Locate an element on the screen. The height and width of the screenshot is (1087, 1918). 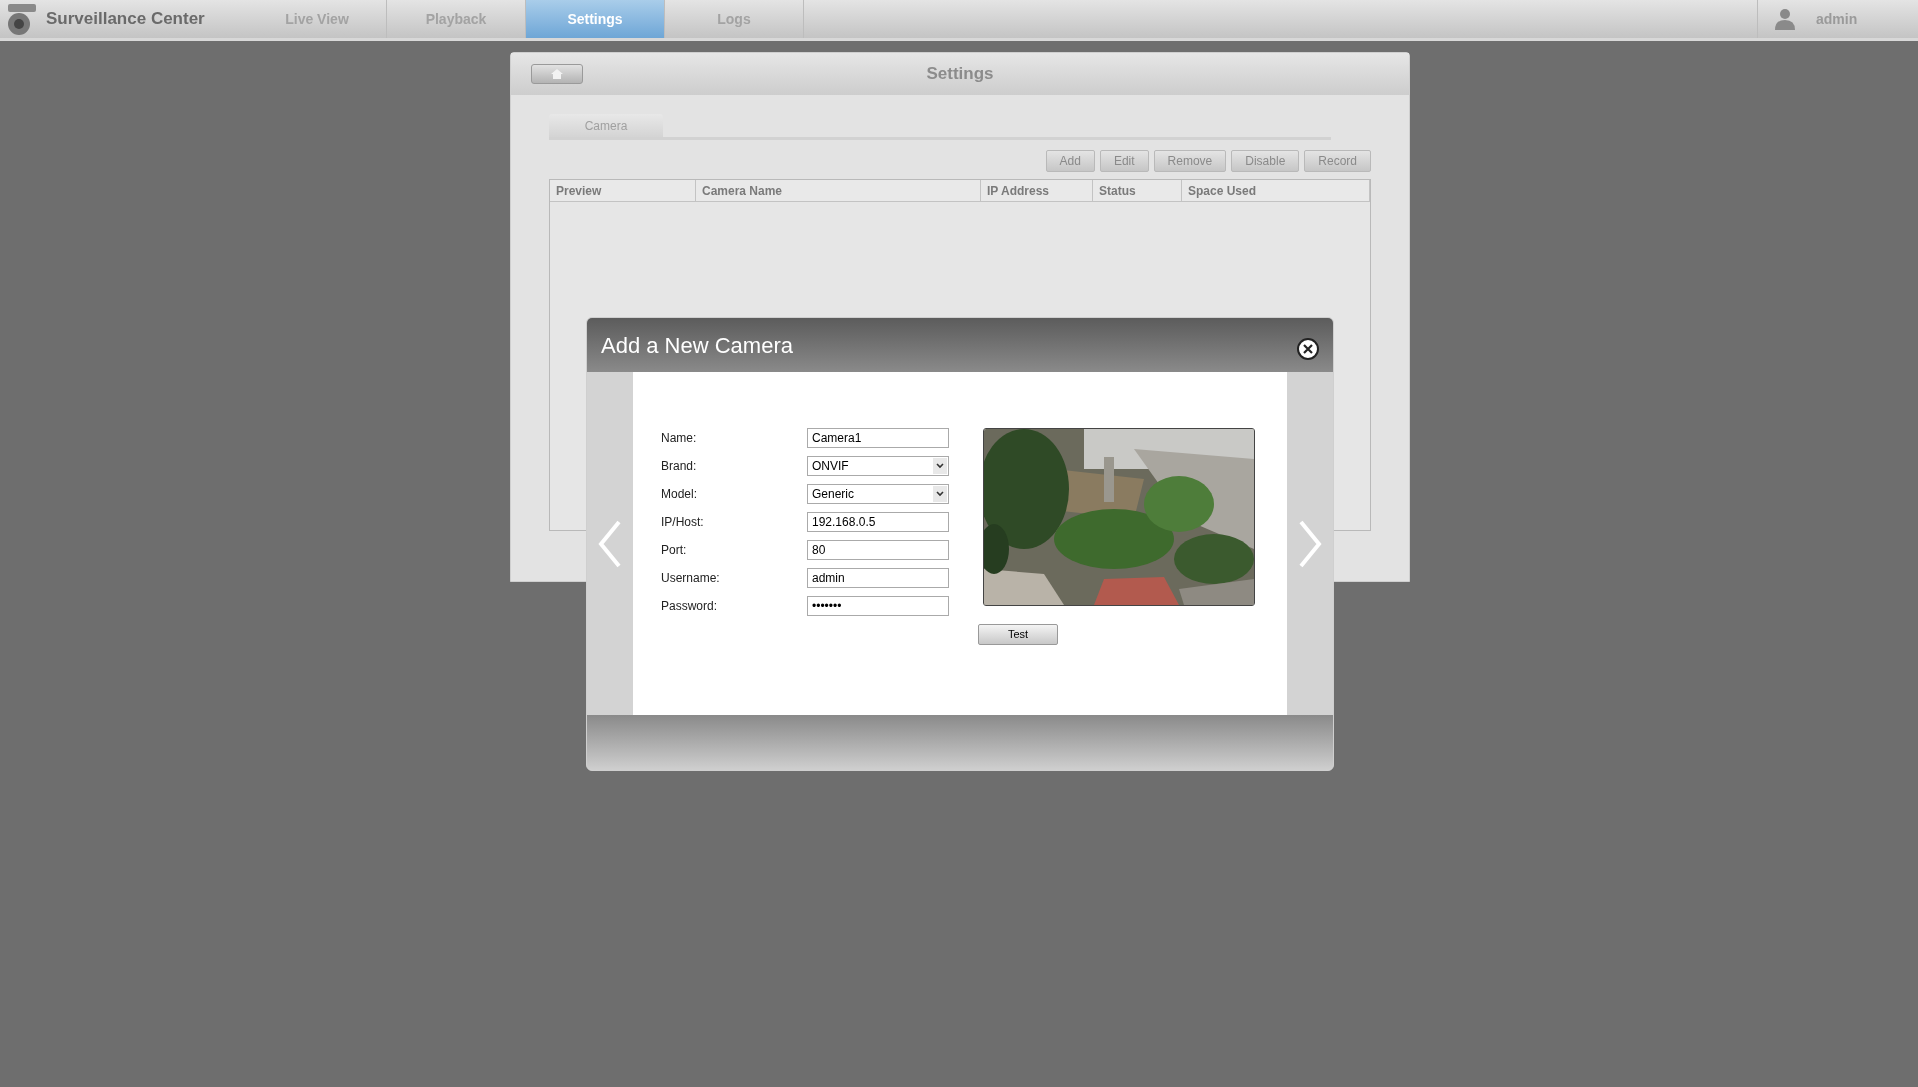
column-header: Preview is located at coordinates (623, 190).